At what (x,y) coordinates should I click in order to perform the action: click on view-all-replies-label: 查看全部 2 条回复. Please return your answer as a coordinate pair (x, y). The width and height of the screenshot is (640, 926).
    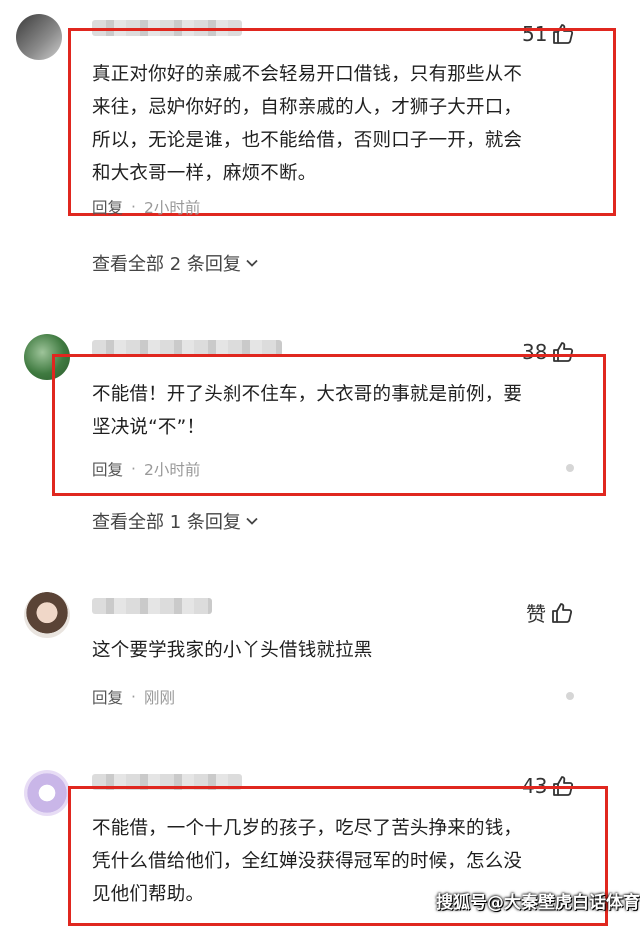
    Looking at the image, I should click on (166, 264).